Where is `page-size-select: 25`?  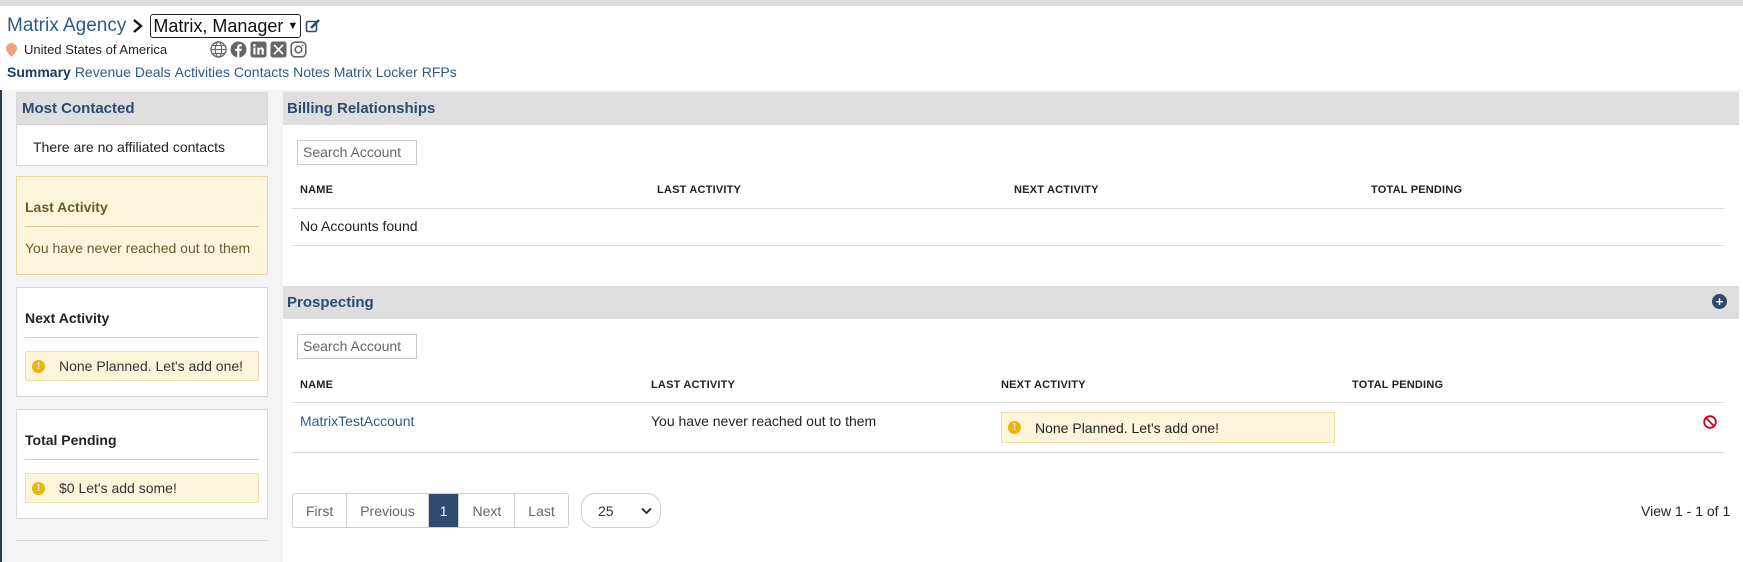
page-size-select: 25 is located at coordinates (621, 510).